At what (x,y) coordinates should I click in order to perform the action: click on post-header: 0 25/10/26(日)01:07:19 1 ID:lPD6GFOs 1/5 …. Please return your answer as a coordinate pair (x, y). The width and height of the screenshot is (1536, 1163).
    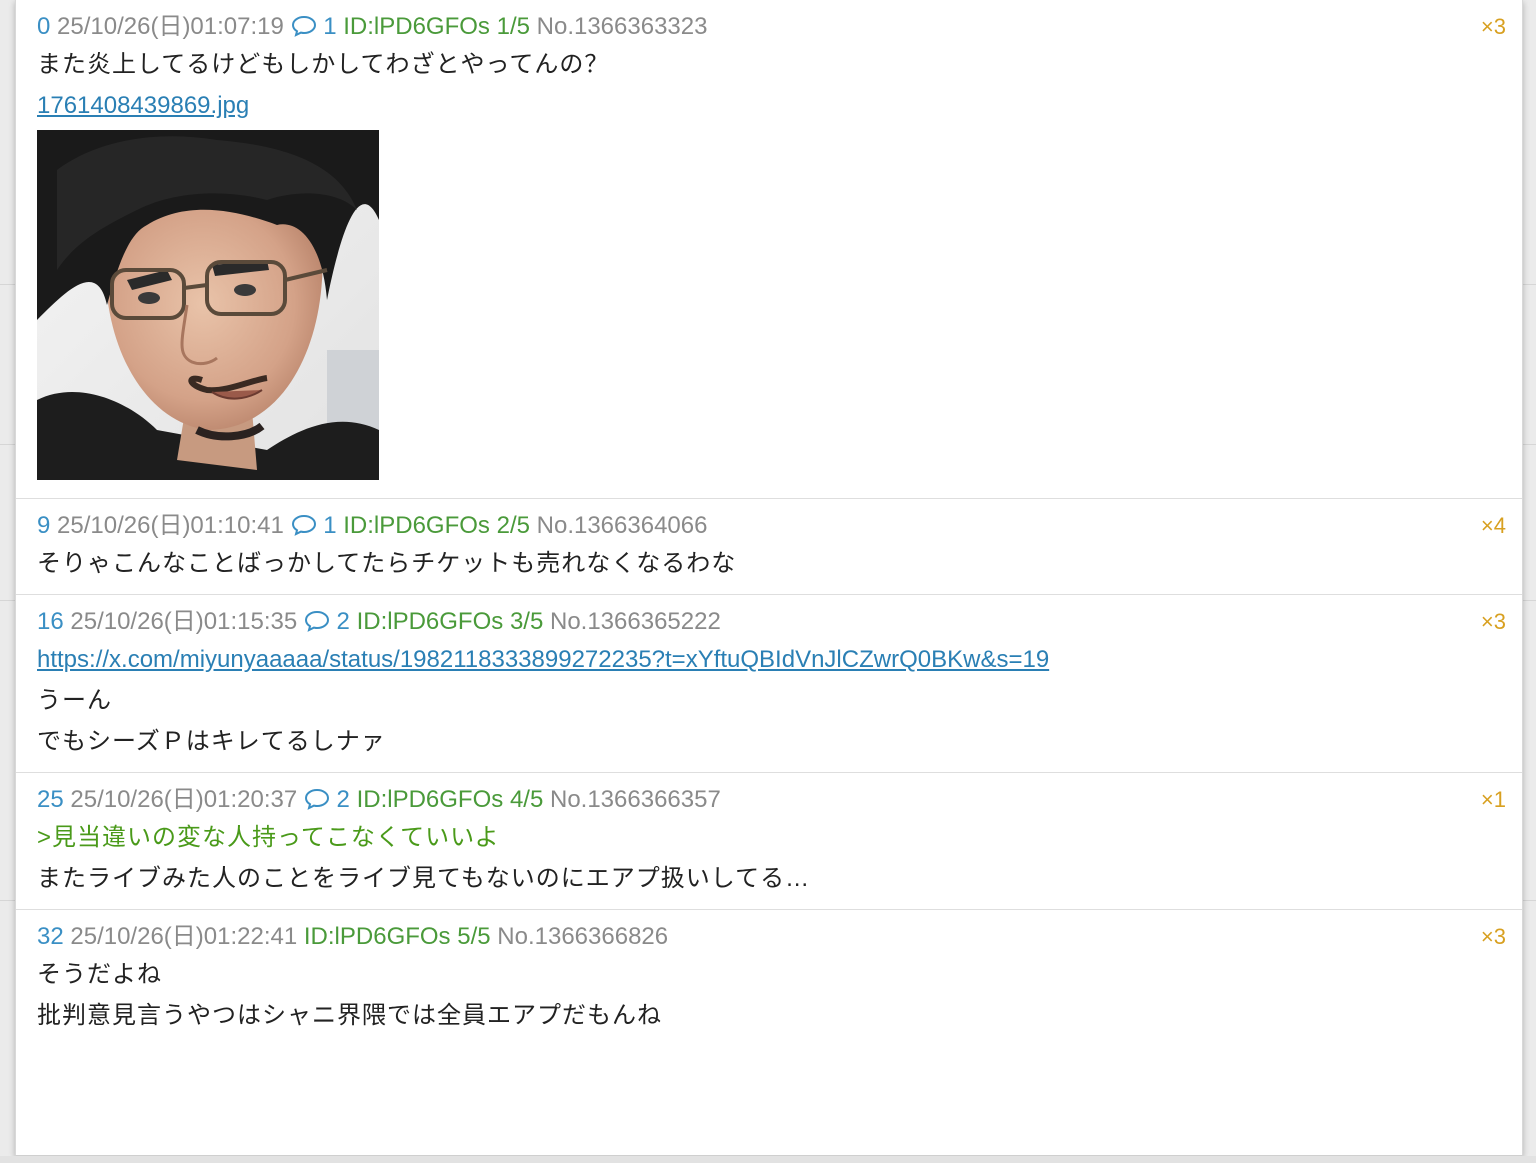
    Looking at the image, I should click on (769, 27).